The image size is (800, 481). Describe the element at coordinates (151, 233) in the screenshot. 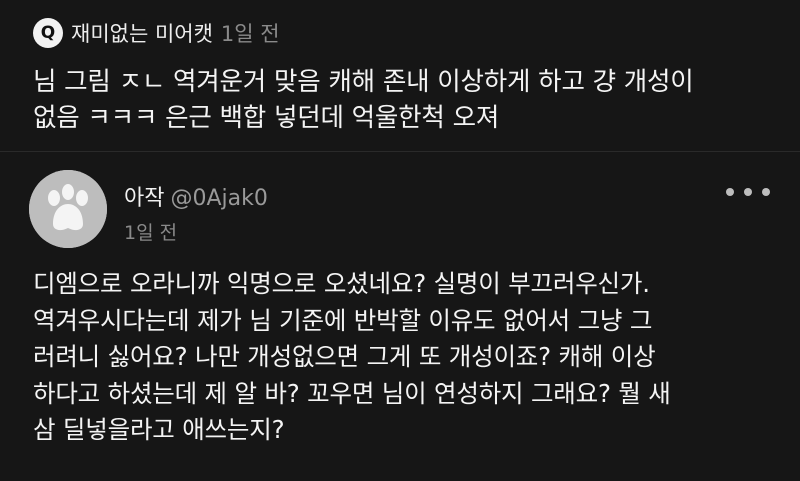

I see `answer-time: 1일 전` at that location.